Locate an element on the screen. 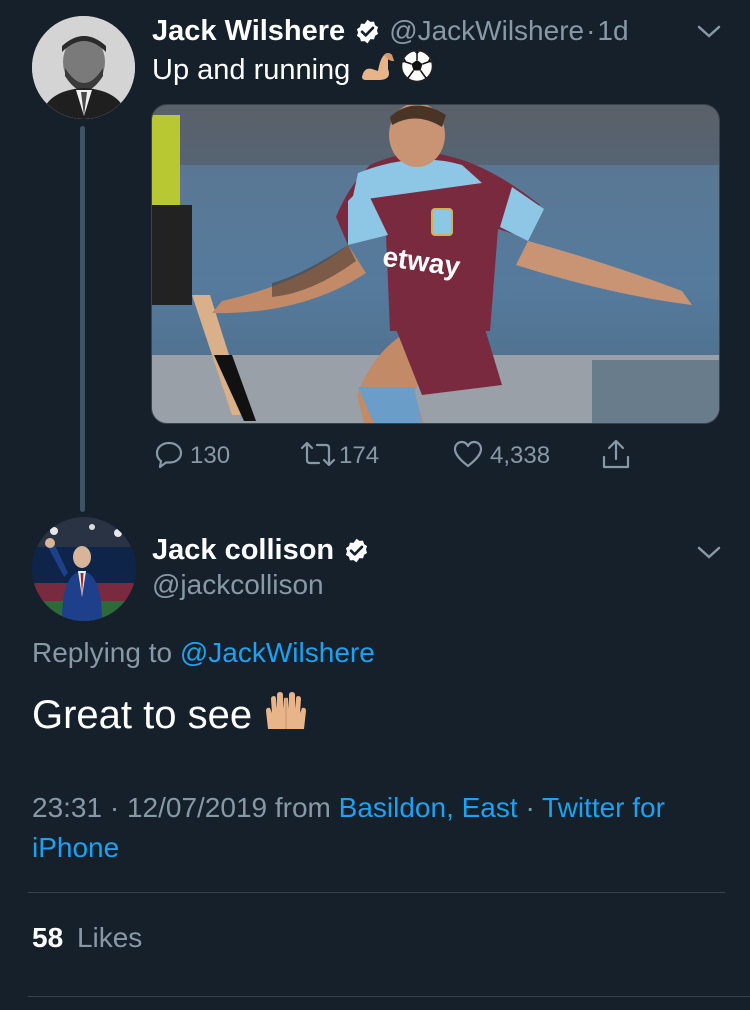 Image resolution: width=750 pixels, height=1010 pixels. replying-prefix: Replying to is located at coordinates (102, 652).